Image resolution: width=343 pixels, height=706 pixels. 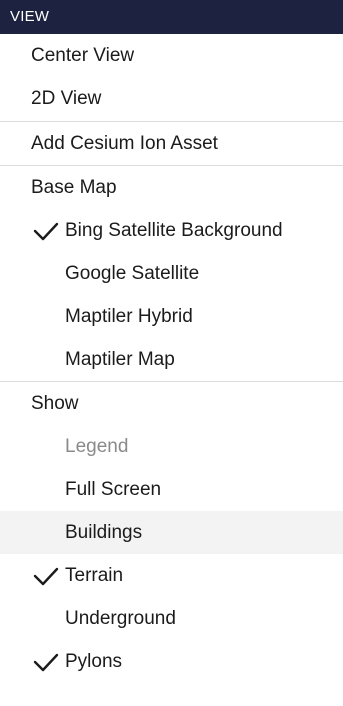 I want to click on menu-item-pylons: Pylons, so click(x=171, y=661).